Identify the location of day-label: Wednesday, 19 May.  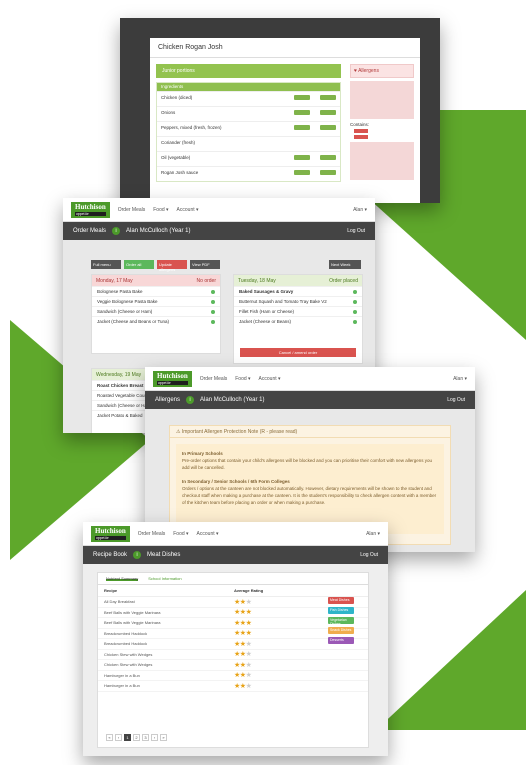
(119, 375).